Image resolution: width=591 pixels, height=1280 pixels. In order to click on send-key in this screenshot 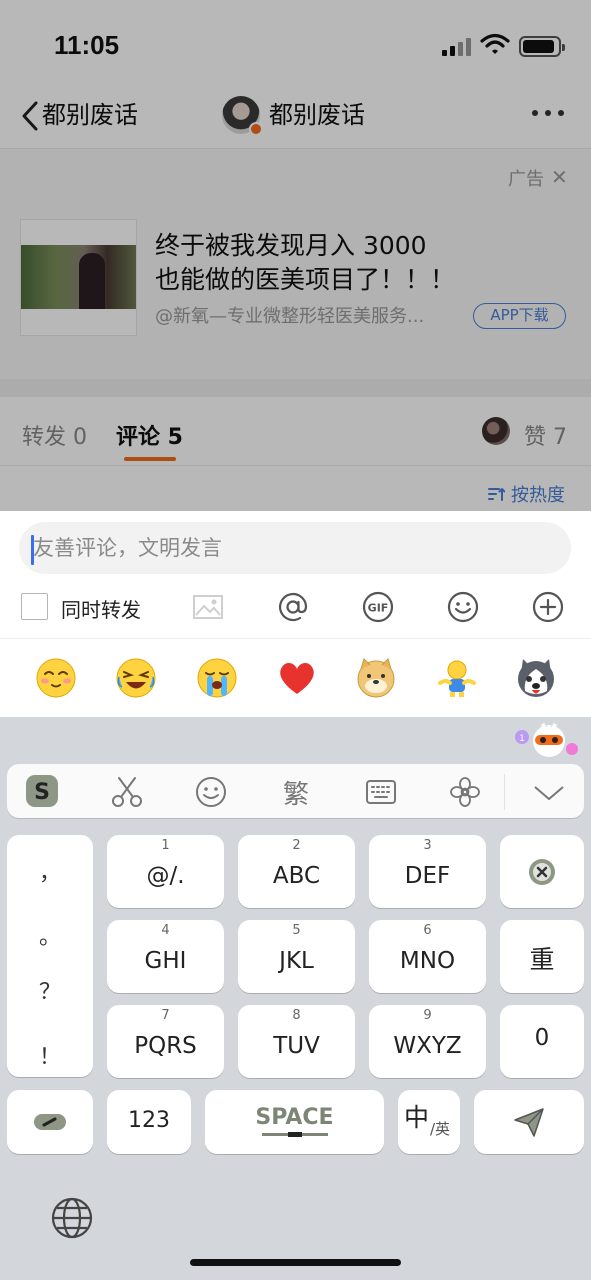, I will do `click(529, 1122)`.